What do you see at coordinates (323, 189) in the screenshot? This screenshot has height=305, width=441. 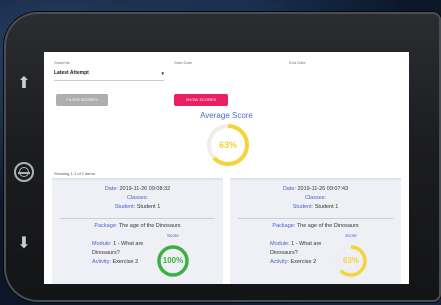 I see `card-date-value: 2019-11-26 09:07:43` at bounding box center [323, 189].